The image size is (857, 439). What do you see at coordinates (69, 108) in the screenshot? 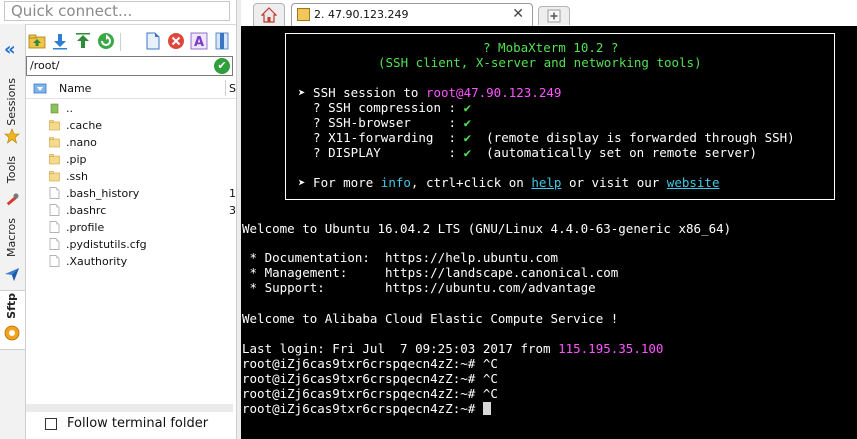
I see `file-name: ..` at bounding box center [69, 108].